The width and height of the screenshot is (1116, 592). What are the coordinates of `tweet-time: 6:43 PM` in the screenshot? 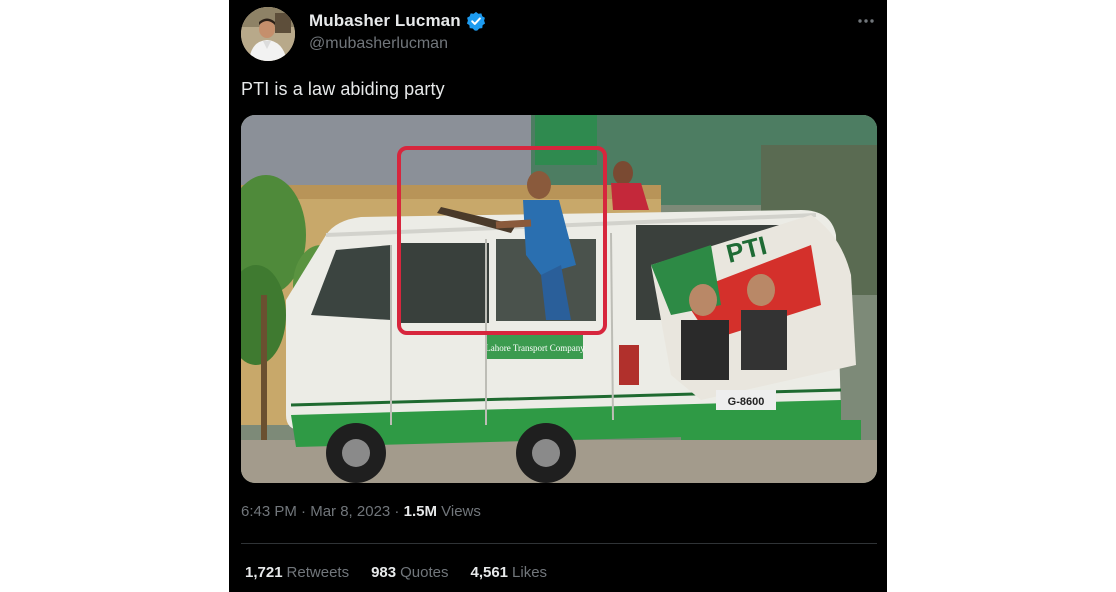 It's located at (269, 511).